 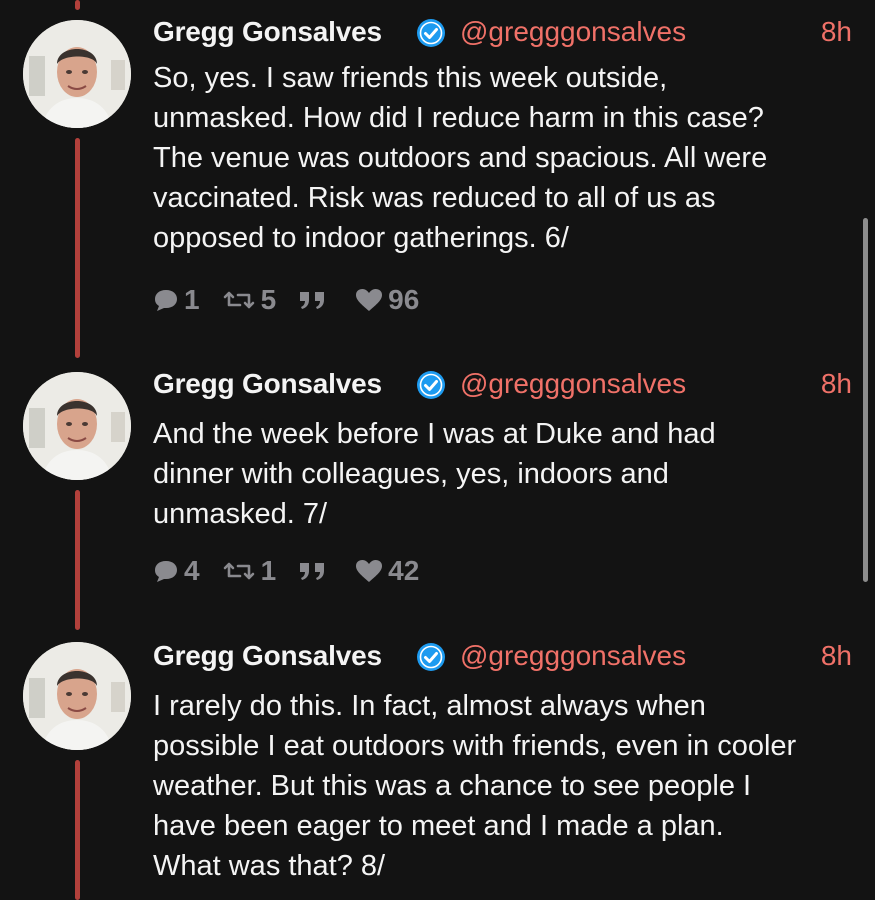 What do you see at coordinates (865, 400) in the screenshot?
I see `scrollbar` at bounding box center [865, 400].